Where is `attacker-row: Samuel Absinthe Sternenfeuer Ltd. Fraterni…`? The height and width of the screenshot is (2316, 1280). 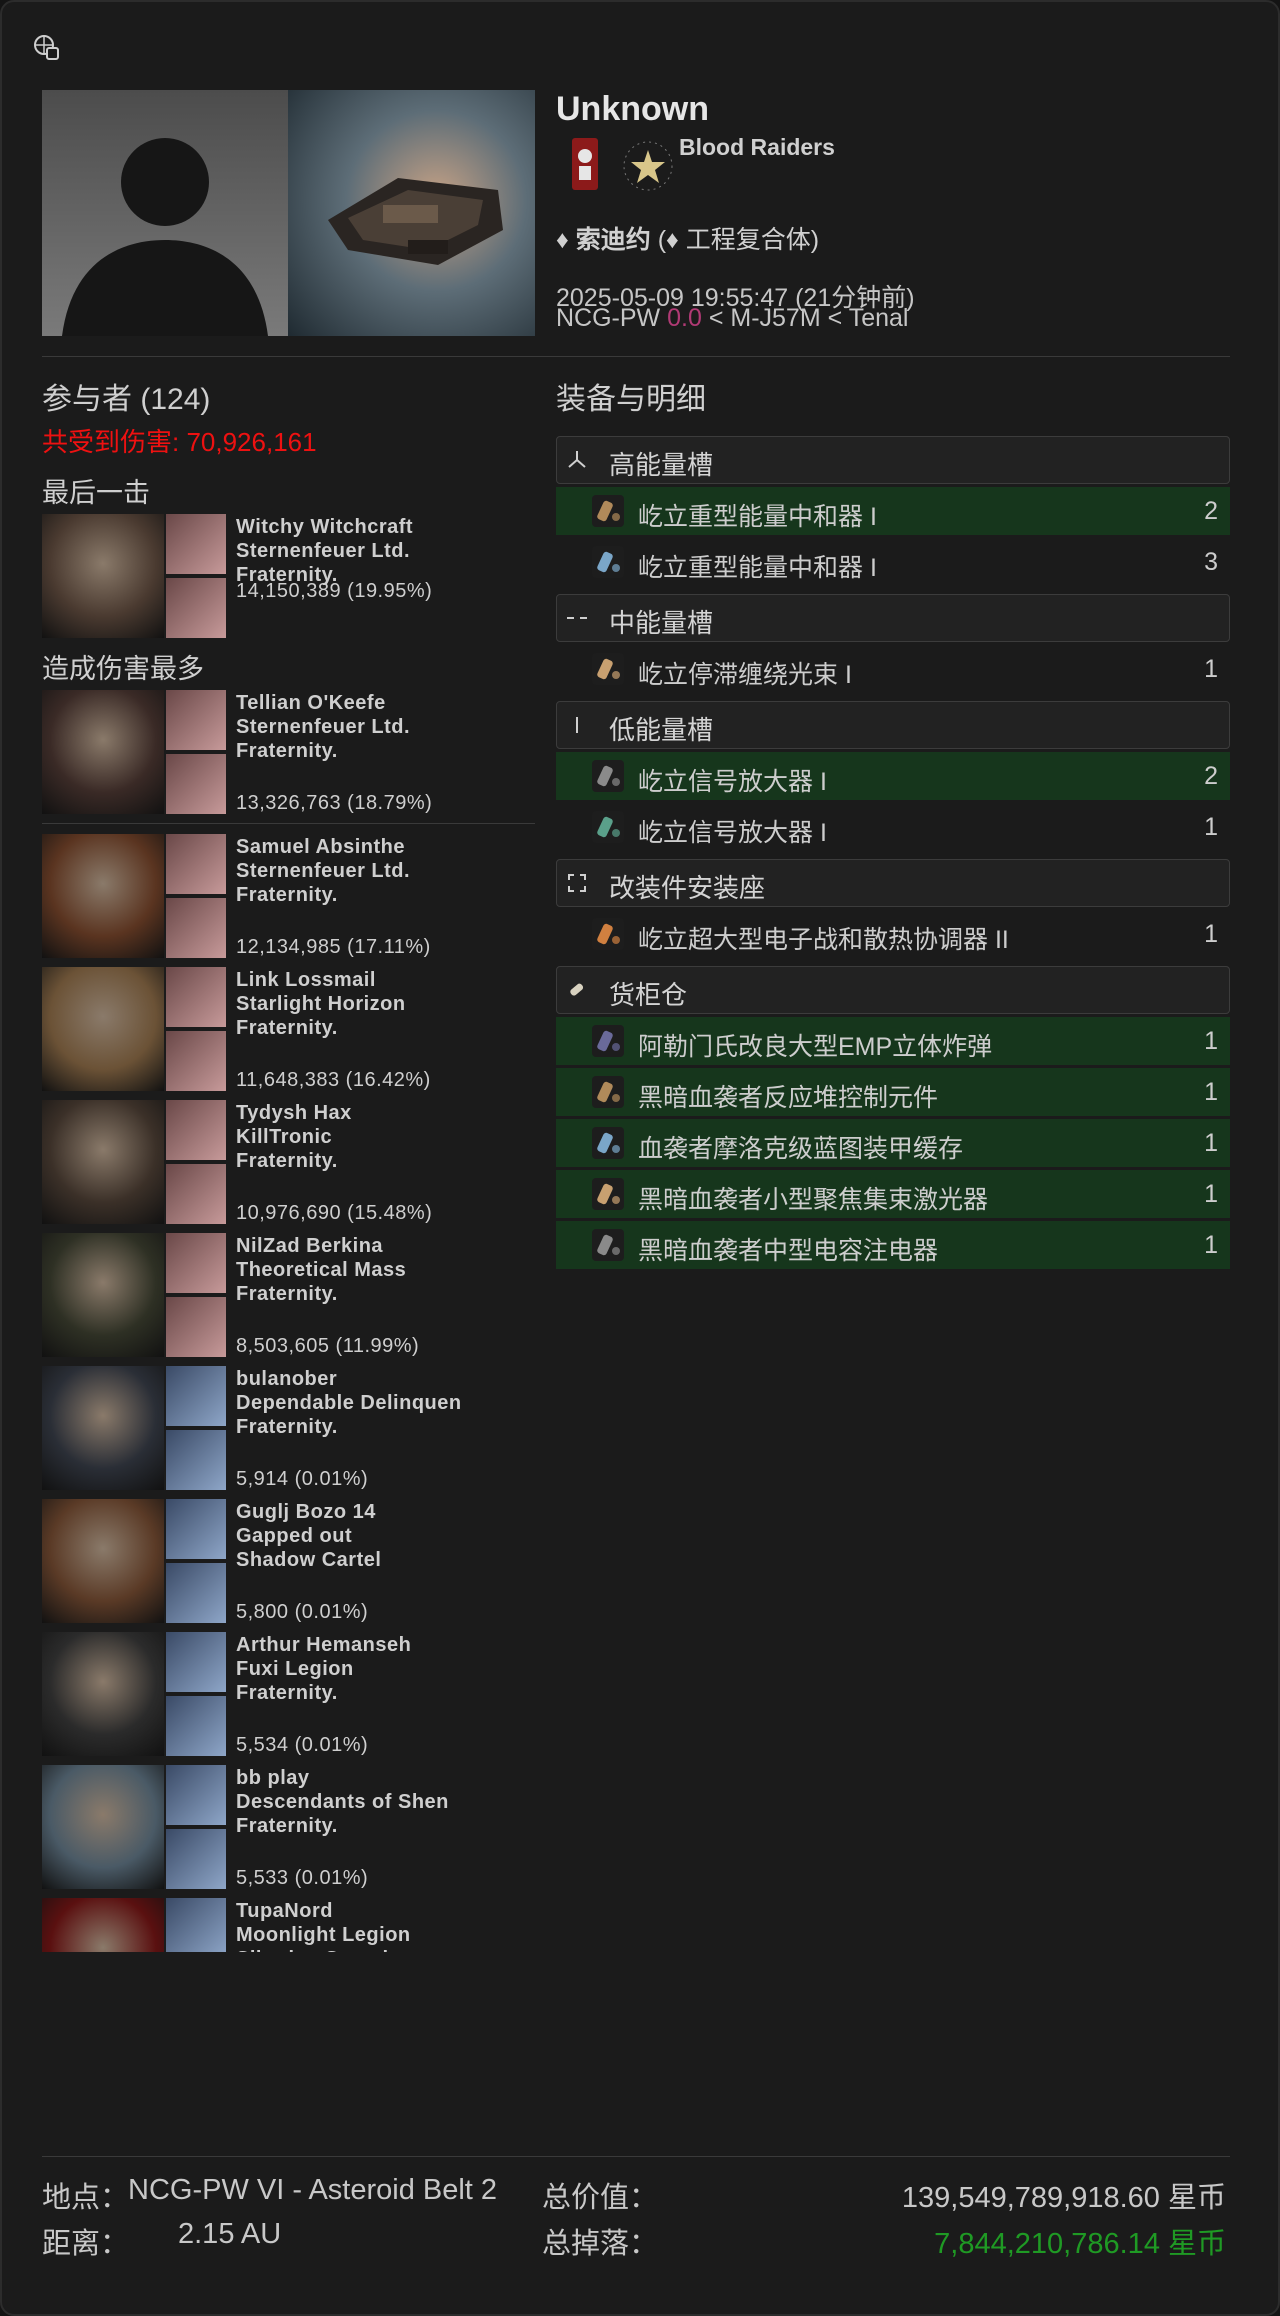 attacker-row: Samuel Absinthe Sternenfeuer Ltd. Fraterni… is located at coordinates (288, 896).